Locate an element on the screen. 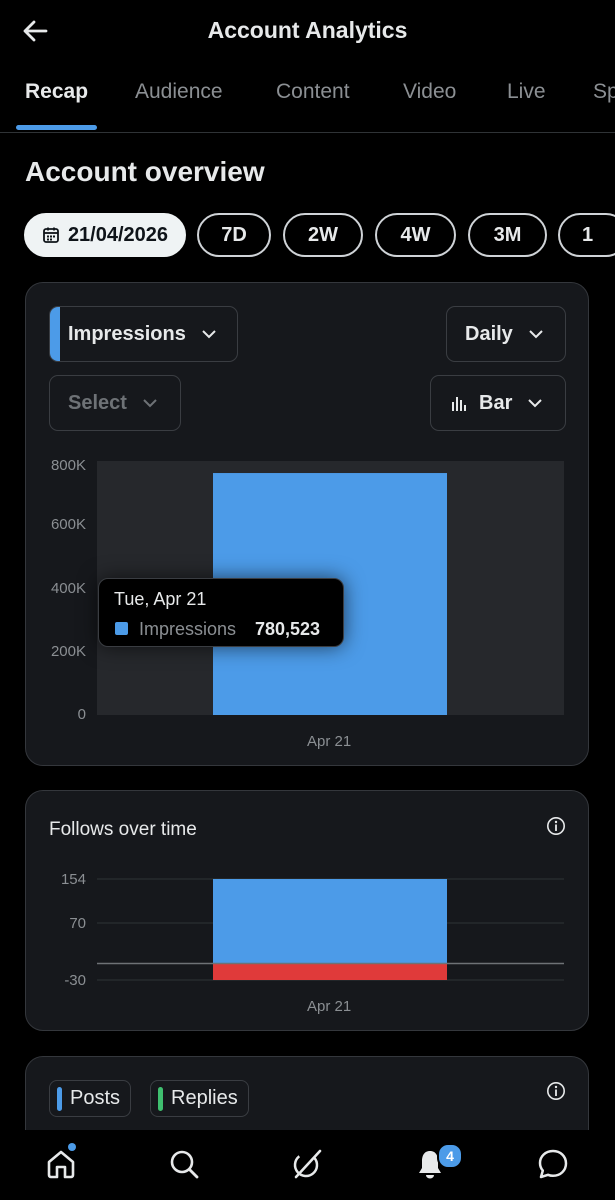  page-title: Account Analytics is located at coordinates (307, 30).